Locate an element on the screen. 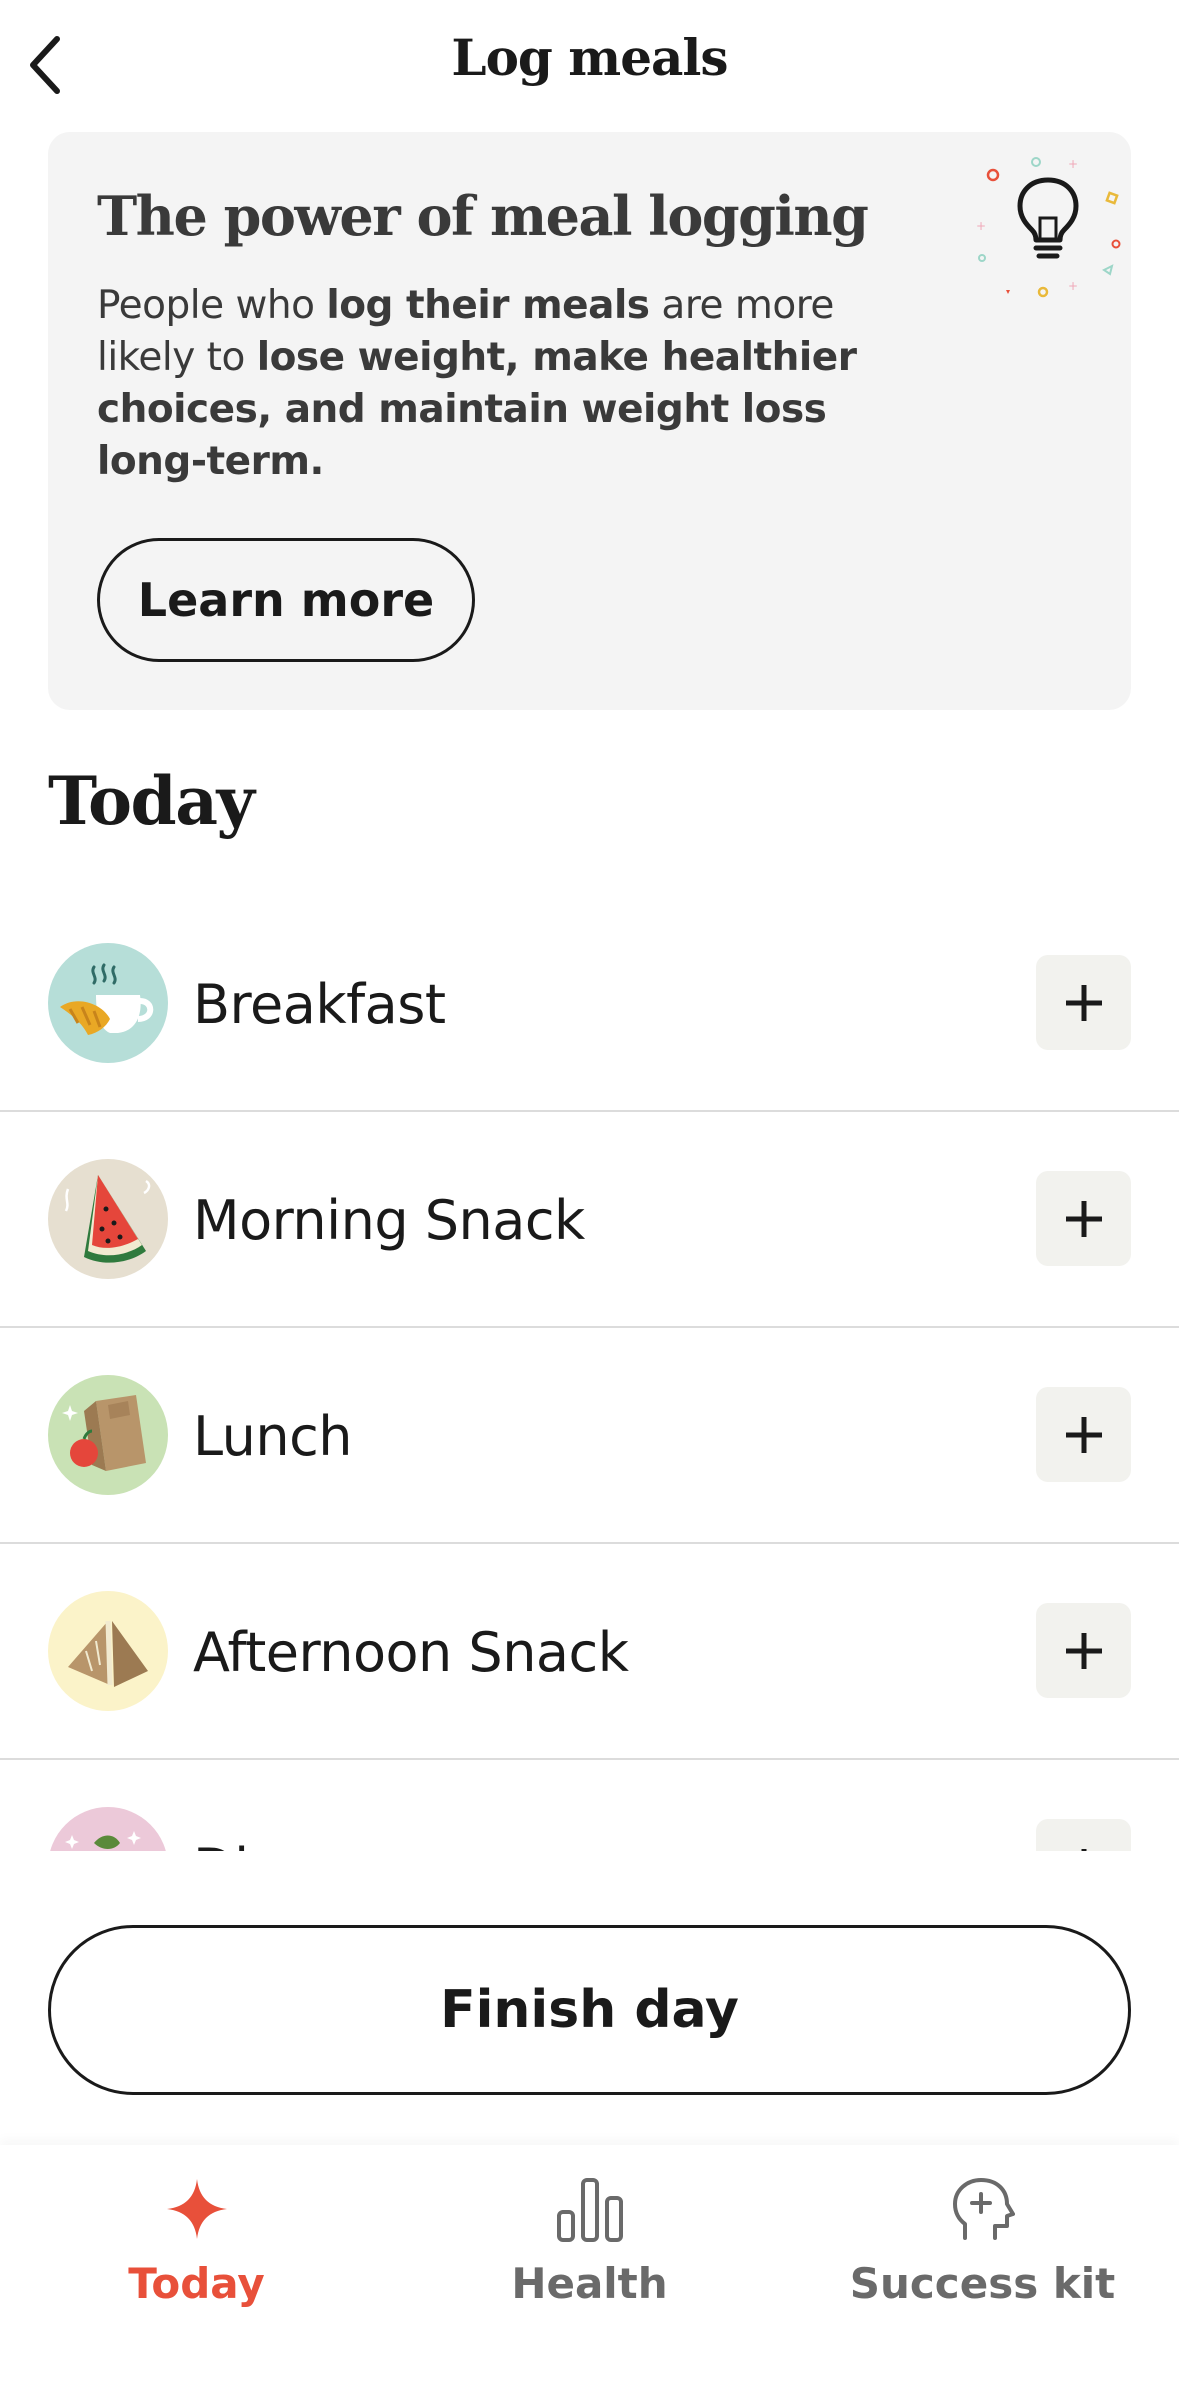 The image size is (1179, 2396). page-title: Log meals is located at coordinates (589, 57).